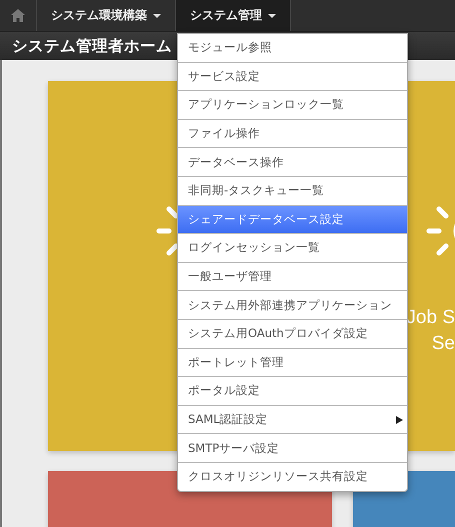 Image resolution: width=455 pixels, height=527 pixels. What do you see at coordinates (92, 46) in the screenshot?
I see `page-title: システム管理者ホーム` at bounding box center [92, 46].